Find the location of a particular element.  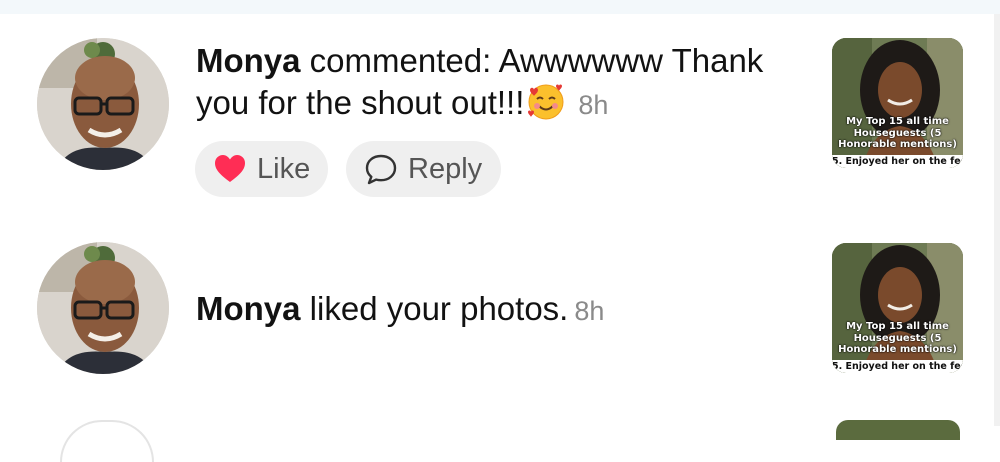

notification-text: Monya liked your photos. 8h is located at coordinates (496, 310).